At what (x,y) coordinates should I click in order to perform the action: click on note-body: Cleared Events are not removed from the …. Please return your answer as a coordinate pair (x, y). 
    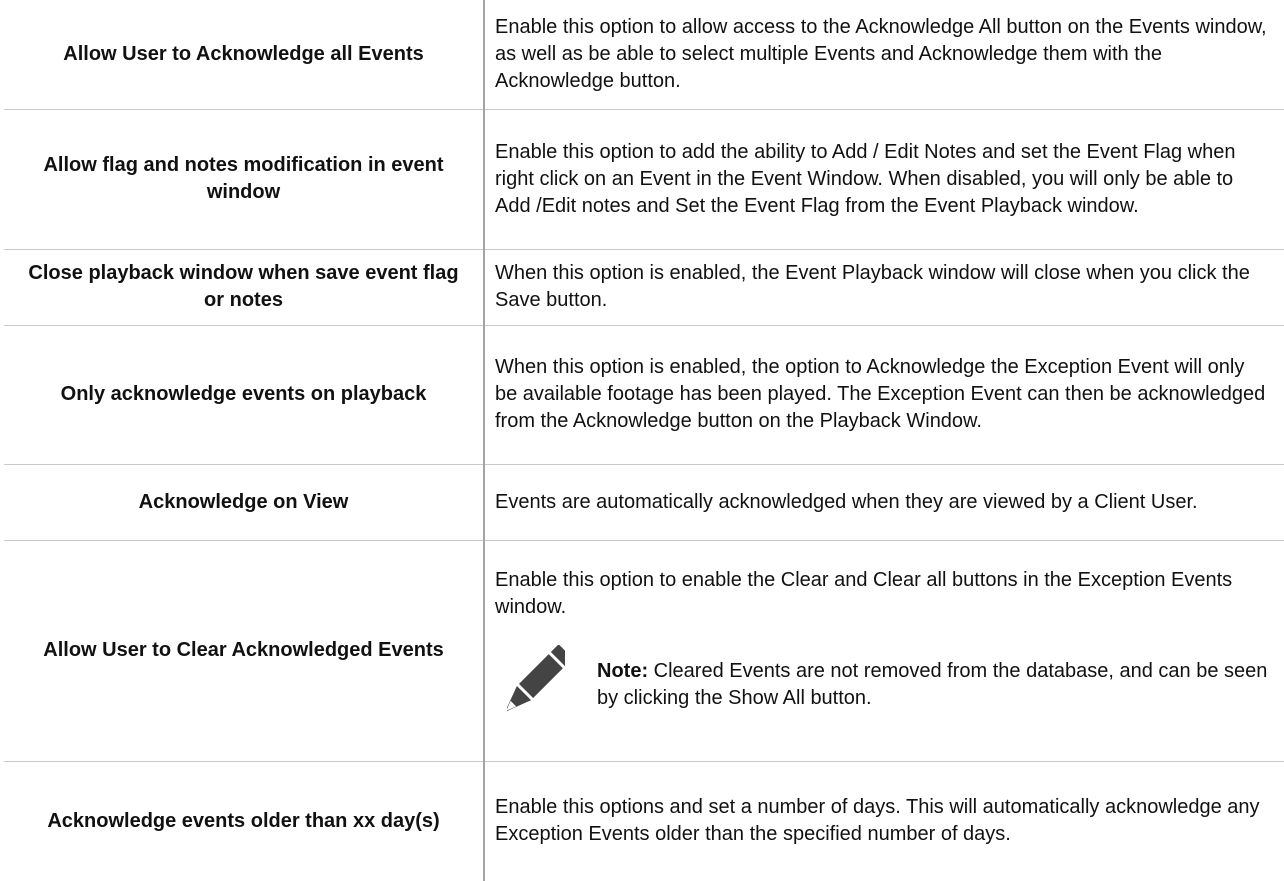
    Looking at the image, I should click on (932, 684).